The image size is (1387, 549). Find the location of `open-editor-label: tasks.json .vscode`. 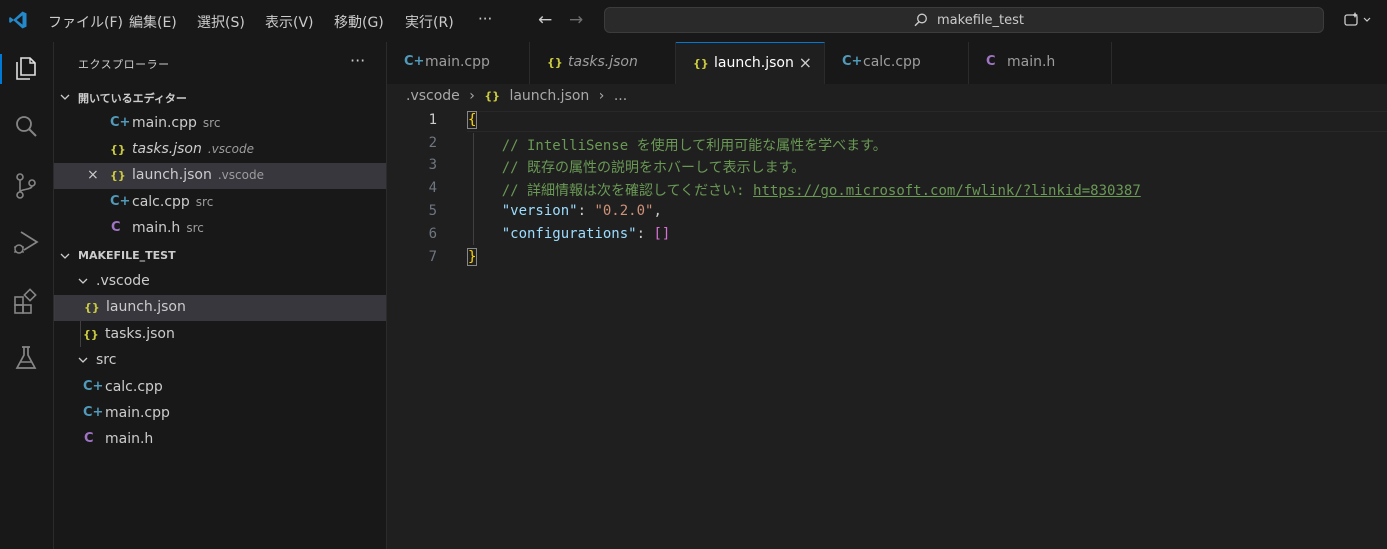

open-editor-label: tasks.json .vscode is located at coordinates (193, 149).